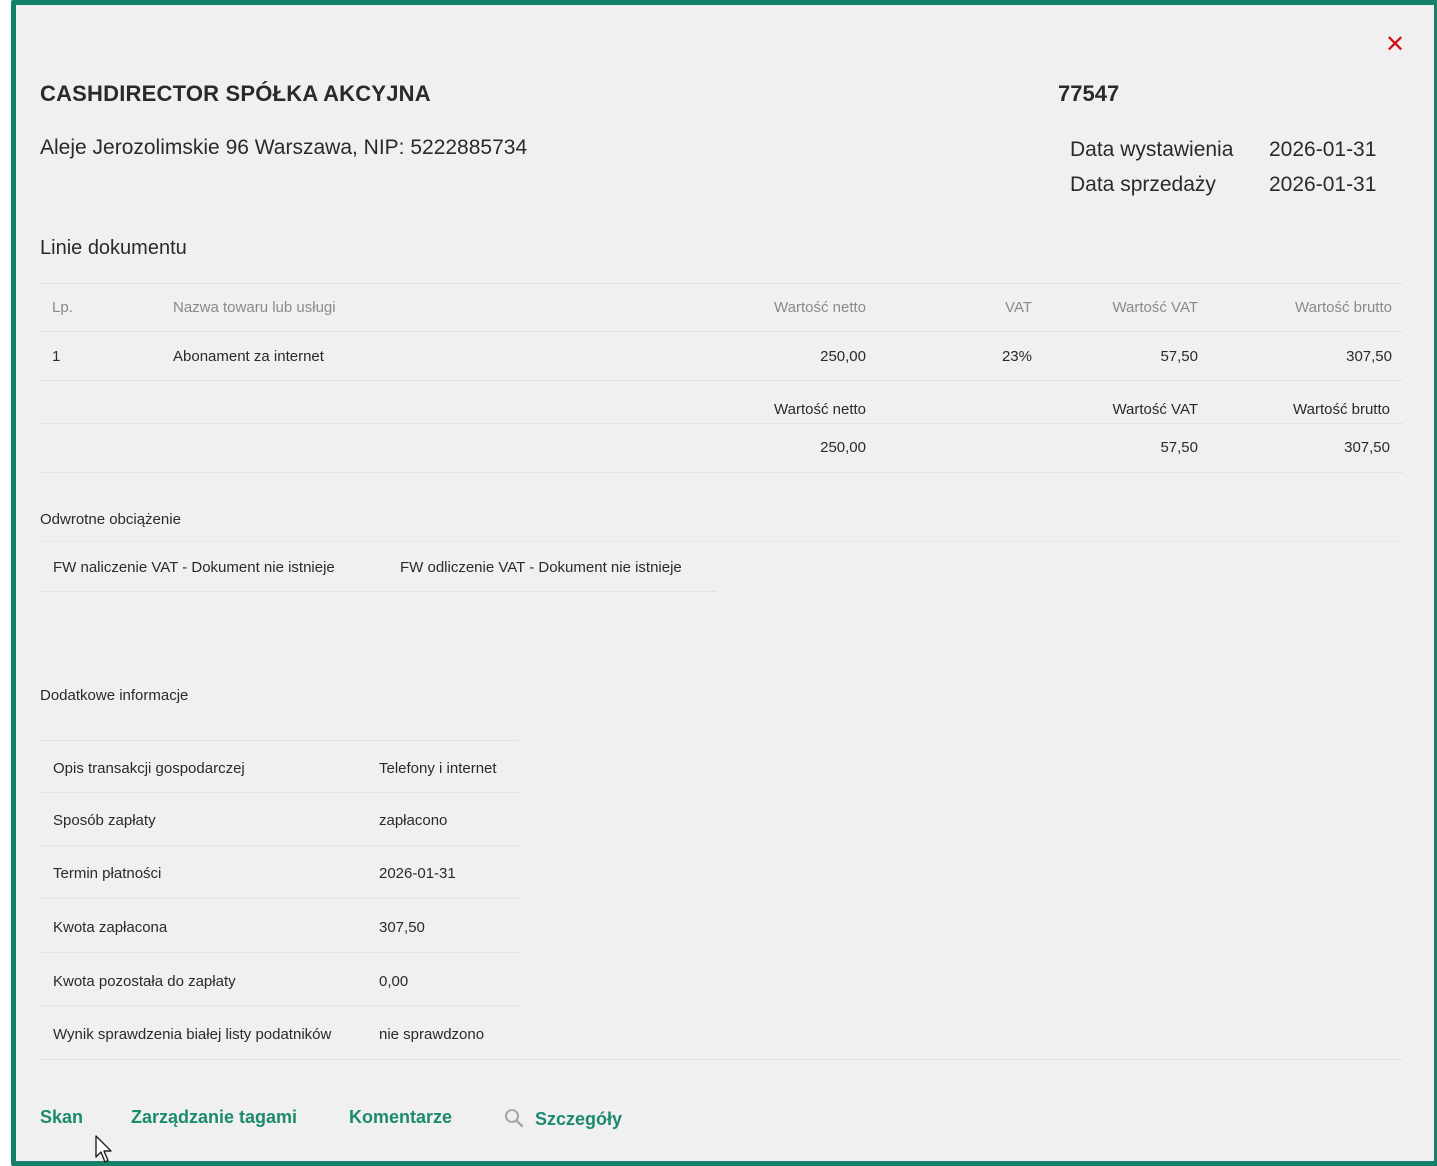 Image resolution: width=1437 pixels, height=1166 pixels. I want to click on summary-vat-label: Wartość VAT, so click(1155, 409).